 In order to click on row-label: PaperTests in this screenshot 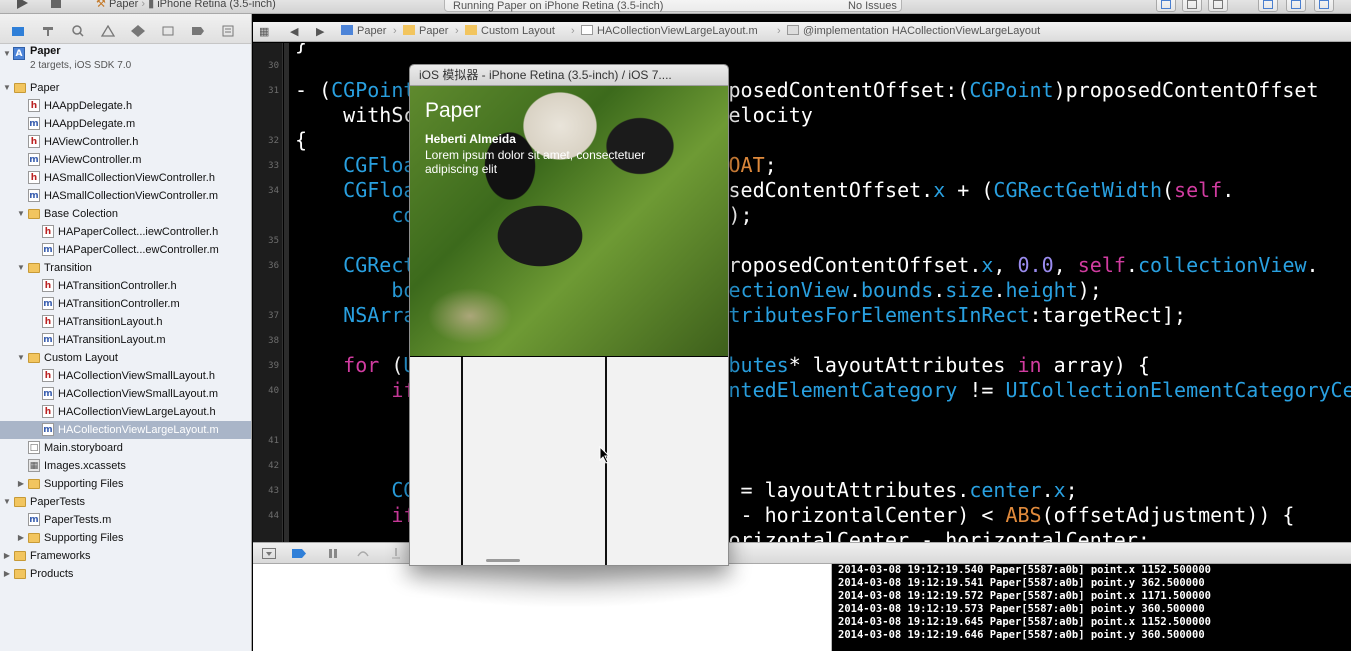, I will do `click(58, 502)`.